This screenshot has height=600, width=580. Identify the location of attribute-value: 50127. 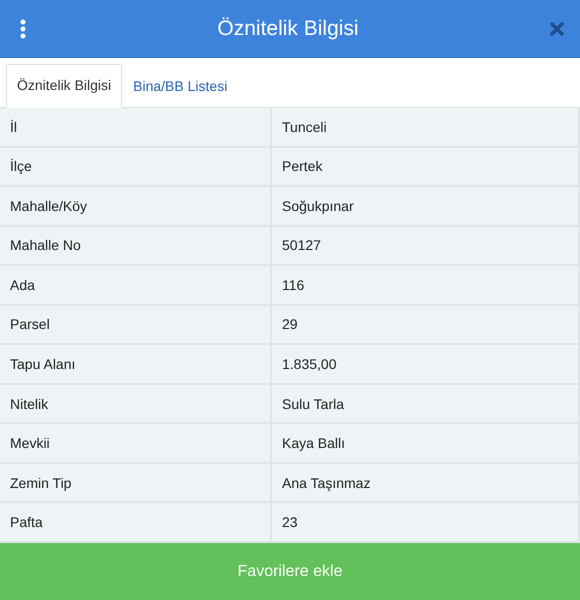
(426, 246).